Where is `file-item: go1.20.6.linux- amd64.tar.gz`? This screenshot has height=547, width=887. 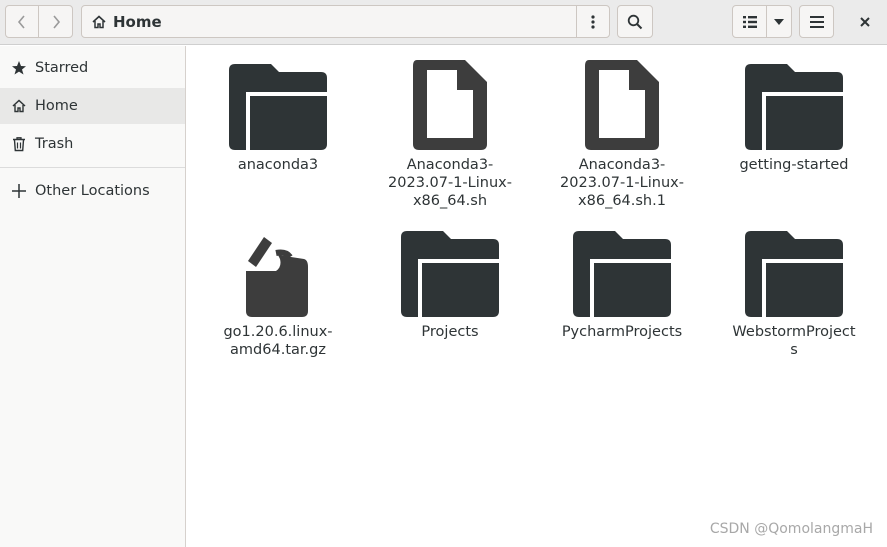
file-item: go1.20.6.linux- amd64.tar.gz is located at coordinates (278, 293).